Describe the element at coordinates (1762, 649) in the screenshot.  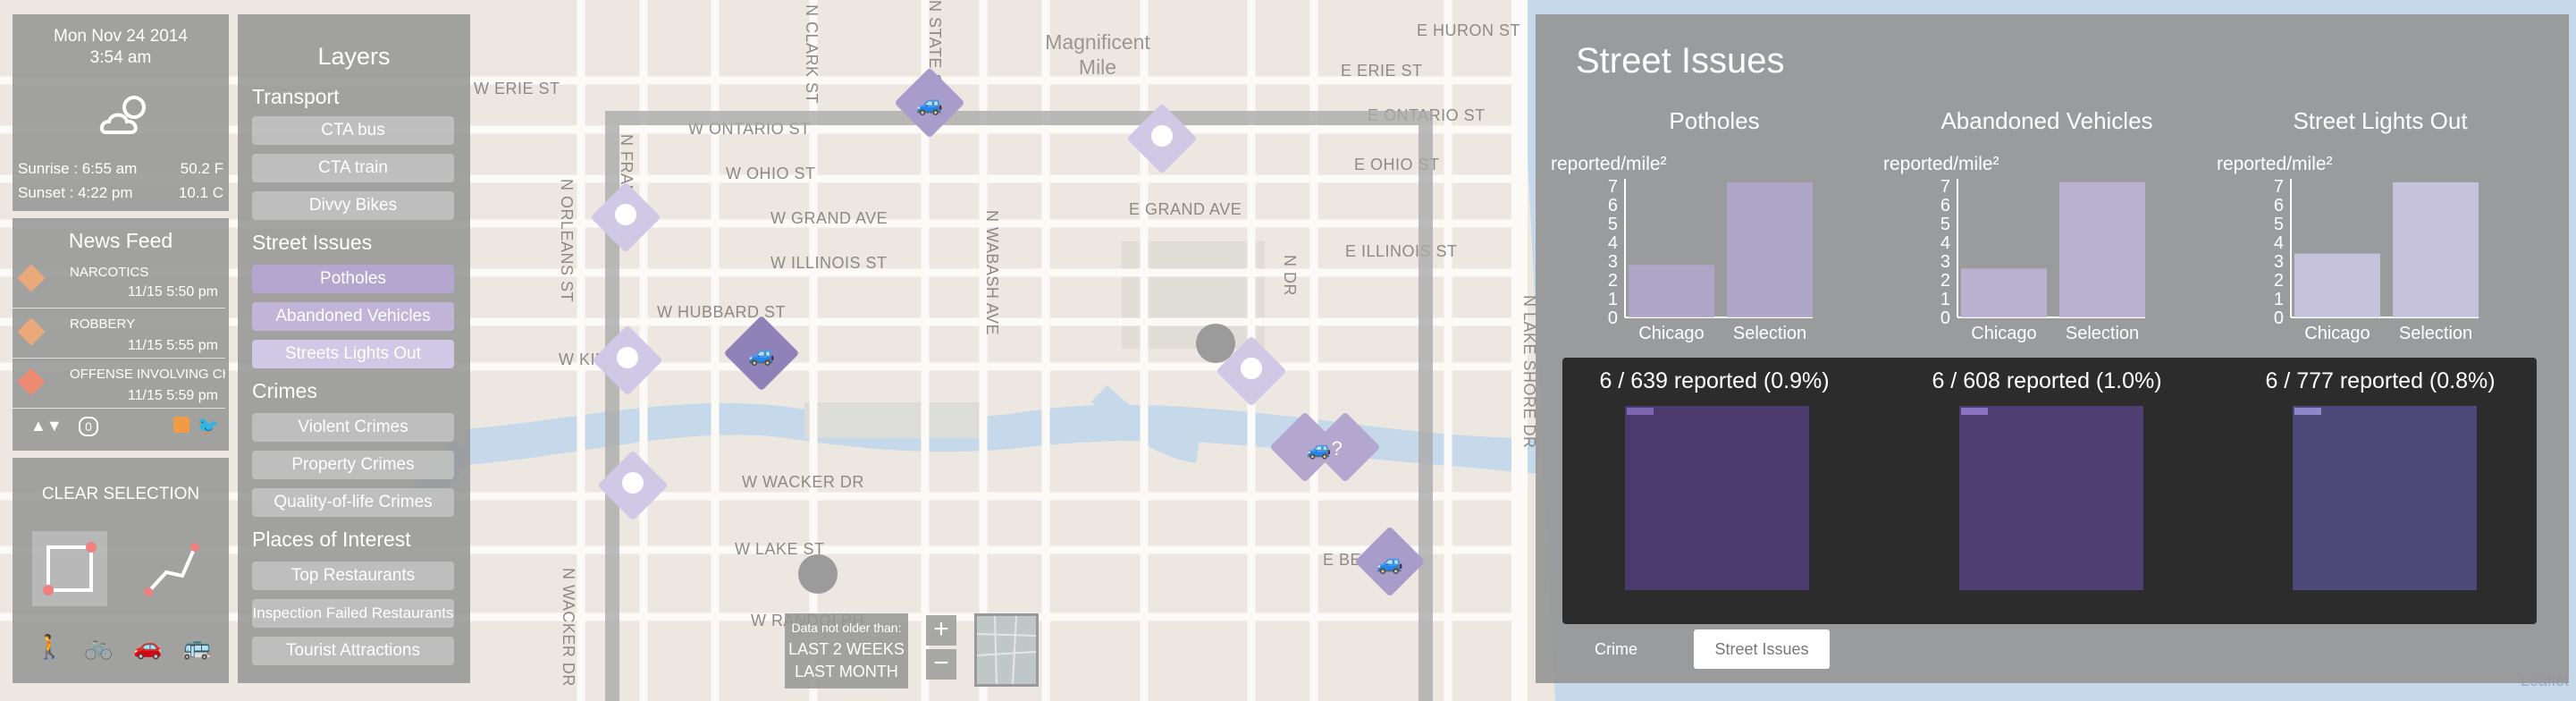
I see `tab-street-issues: Street Issues` at that location.